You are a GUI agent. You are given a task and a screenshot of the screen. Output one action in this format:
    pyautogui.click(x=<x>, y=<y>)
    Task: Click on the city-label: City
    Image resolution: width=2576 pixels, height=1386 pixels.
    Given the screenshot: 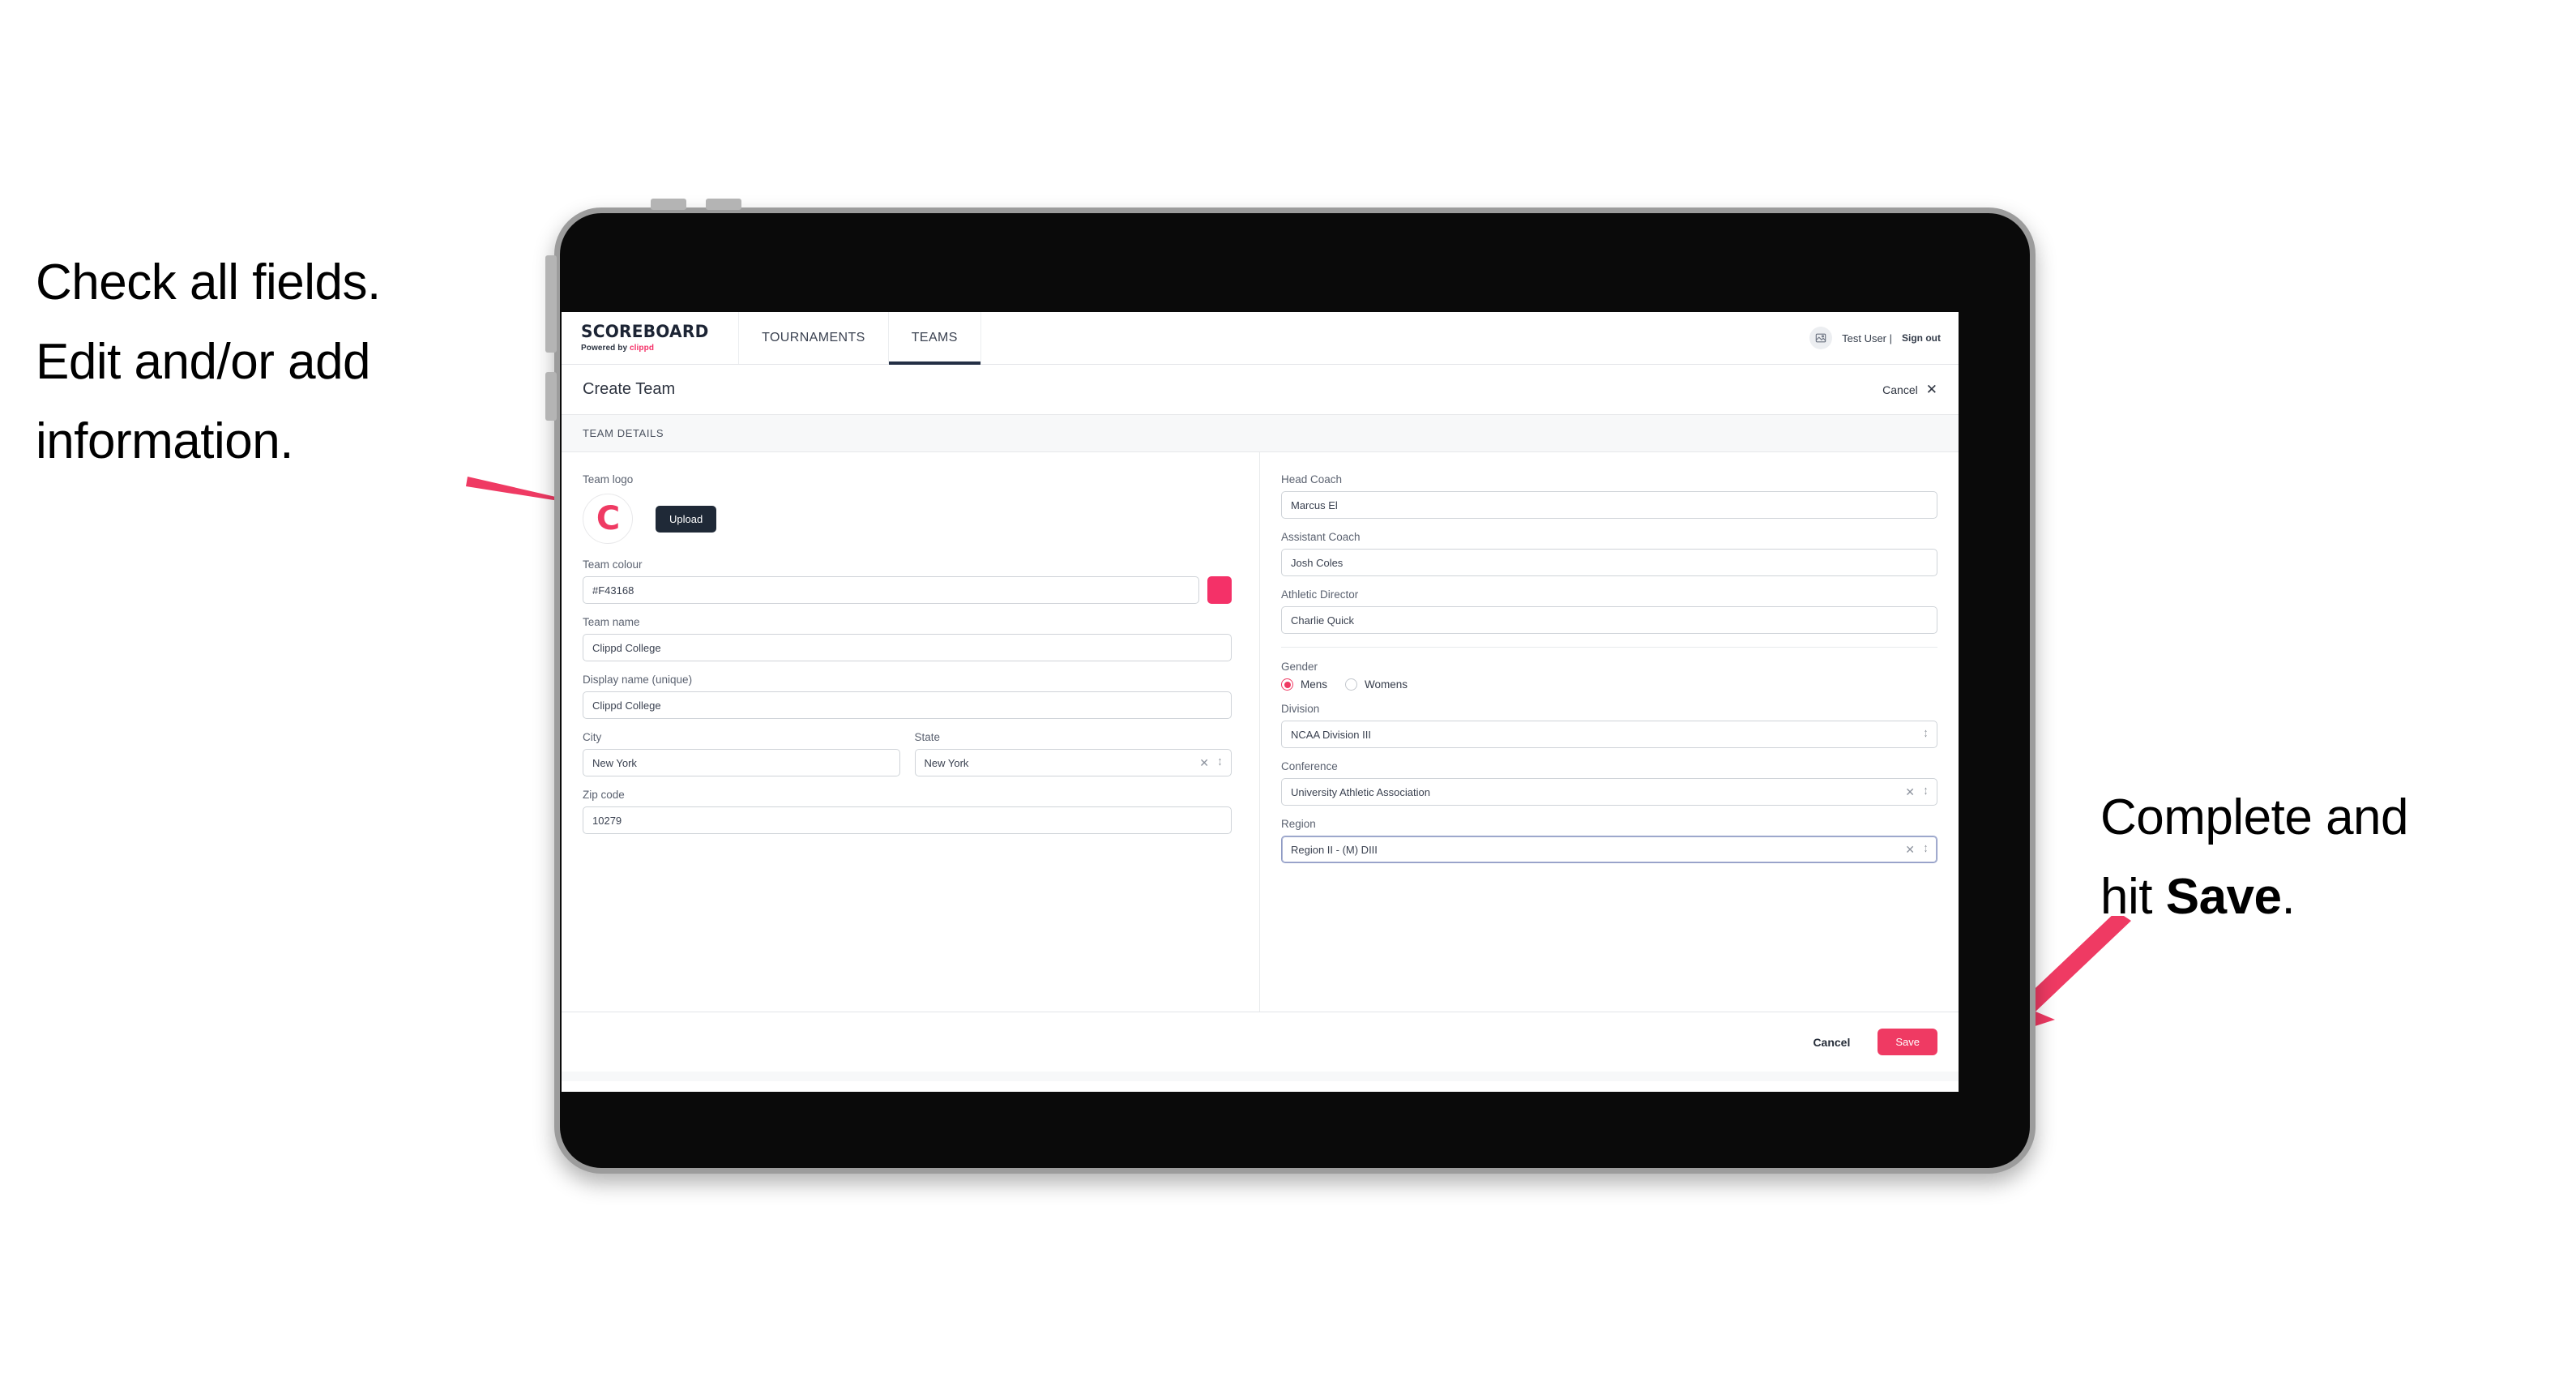 What is the action you would take?
    pyautogui.click(x=592, y=737)
    